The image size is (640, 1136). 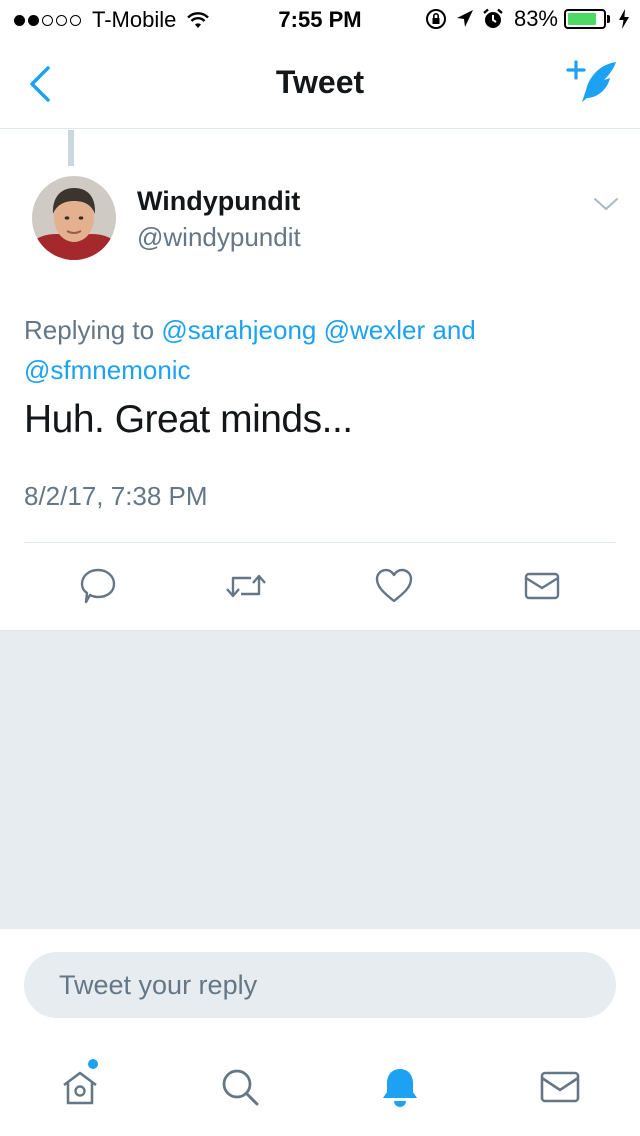 I want to click on tab-home, so click(x=80, y=1087).